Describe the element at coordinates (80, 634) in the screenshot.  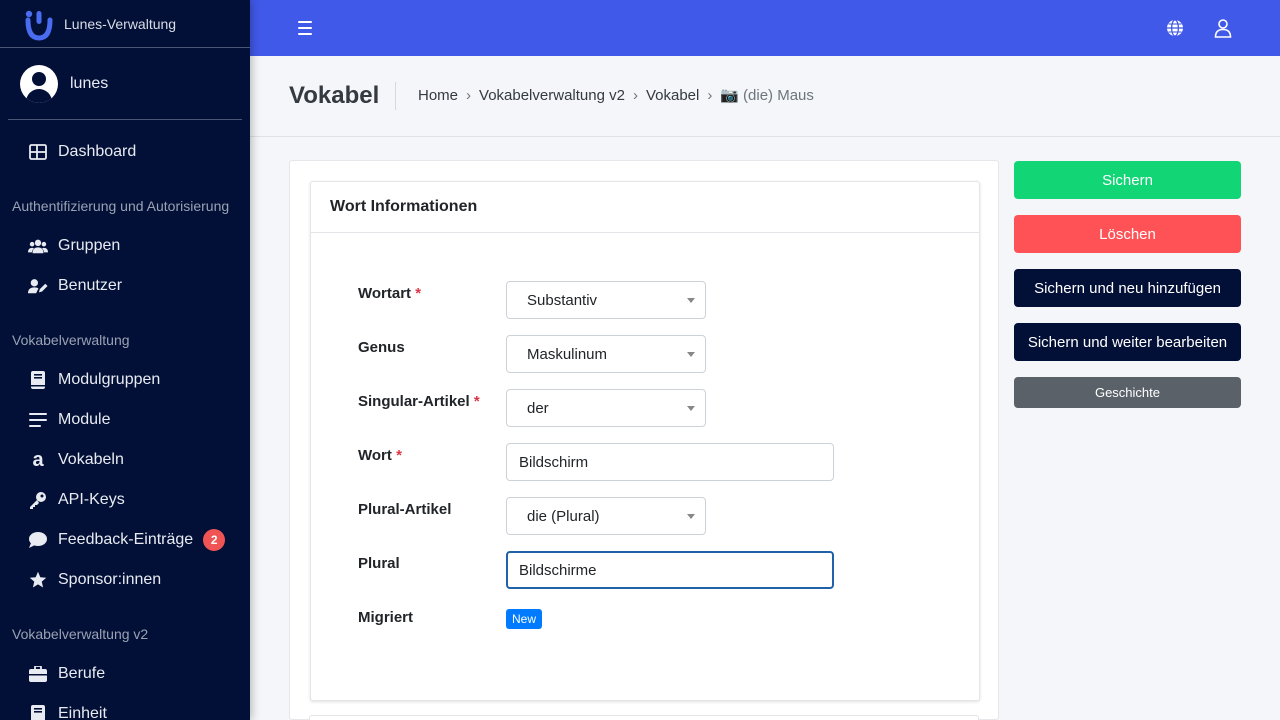
I see `nav-section-vokabel-v2: Vokabelverwaltung v2` at that location.